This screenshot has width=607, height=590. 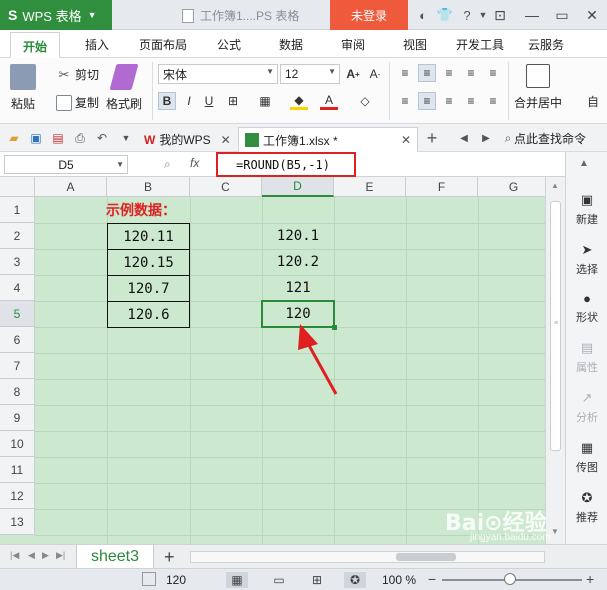 I want to click on print-preview-icon: ▤, so click(x=58, y=138).